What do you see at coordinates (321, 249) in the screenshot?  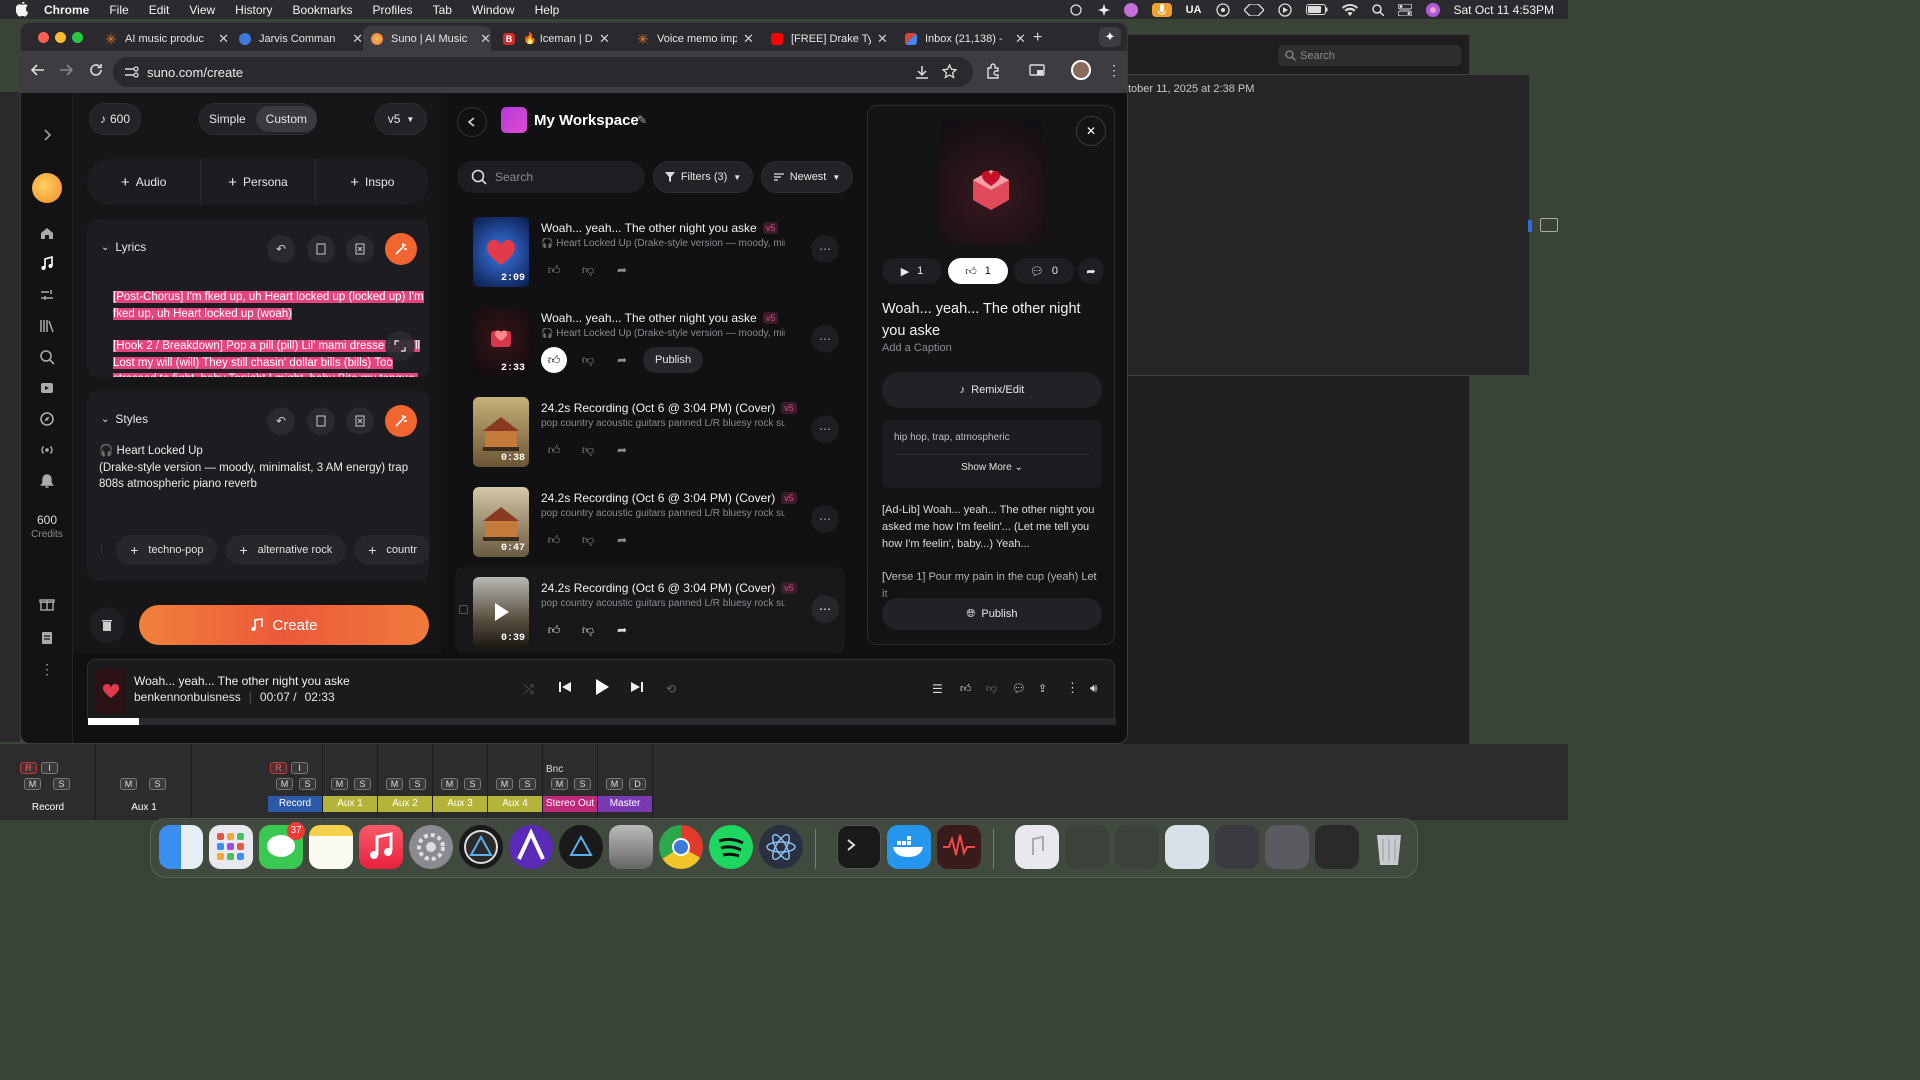 I see `save-lyrics-icon` at bounding box center [321, 249].